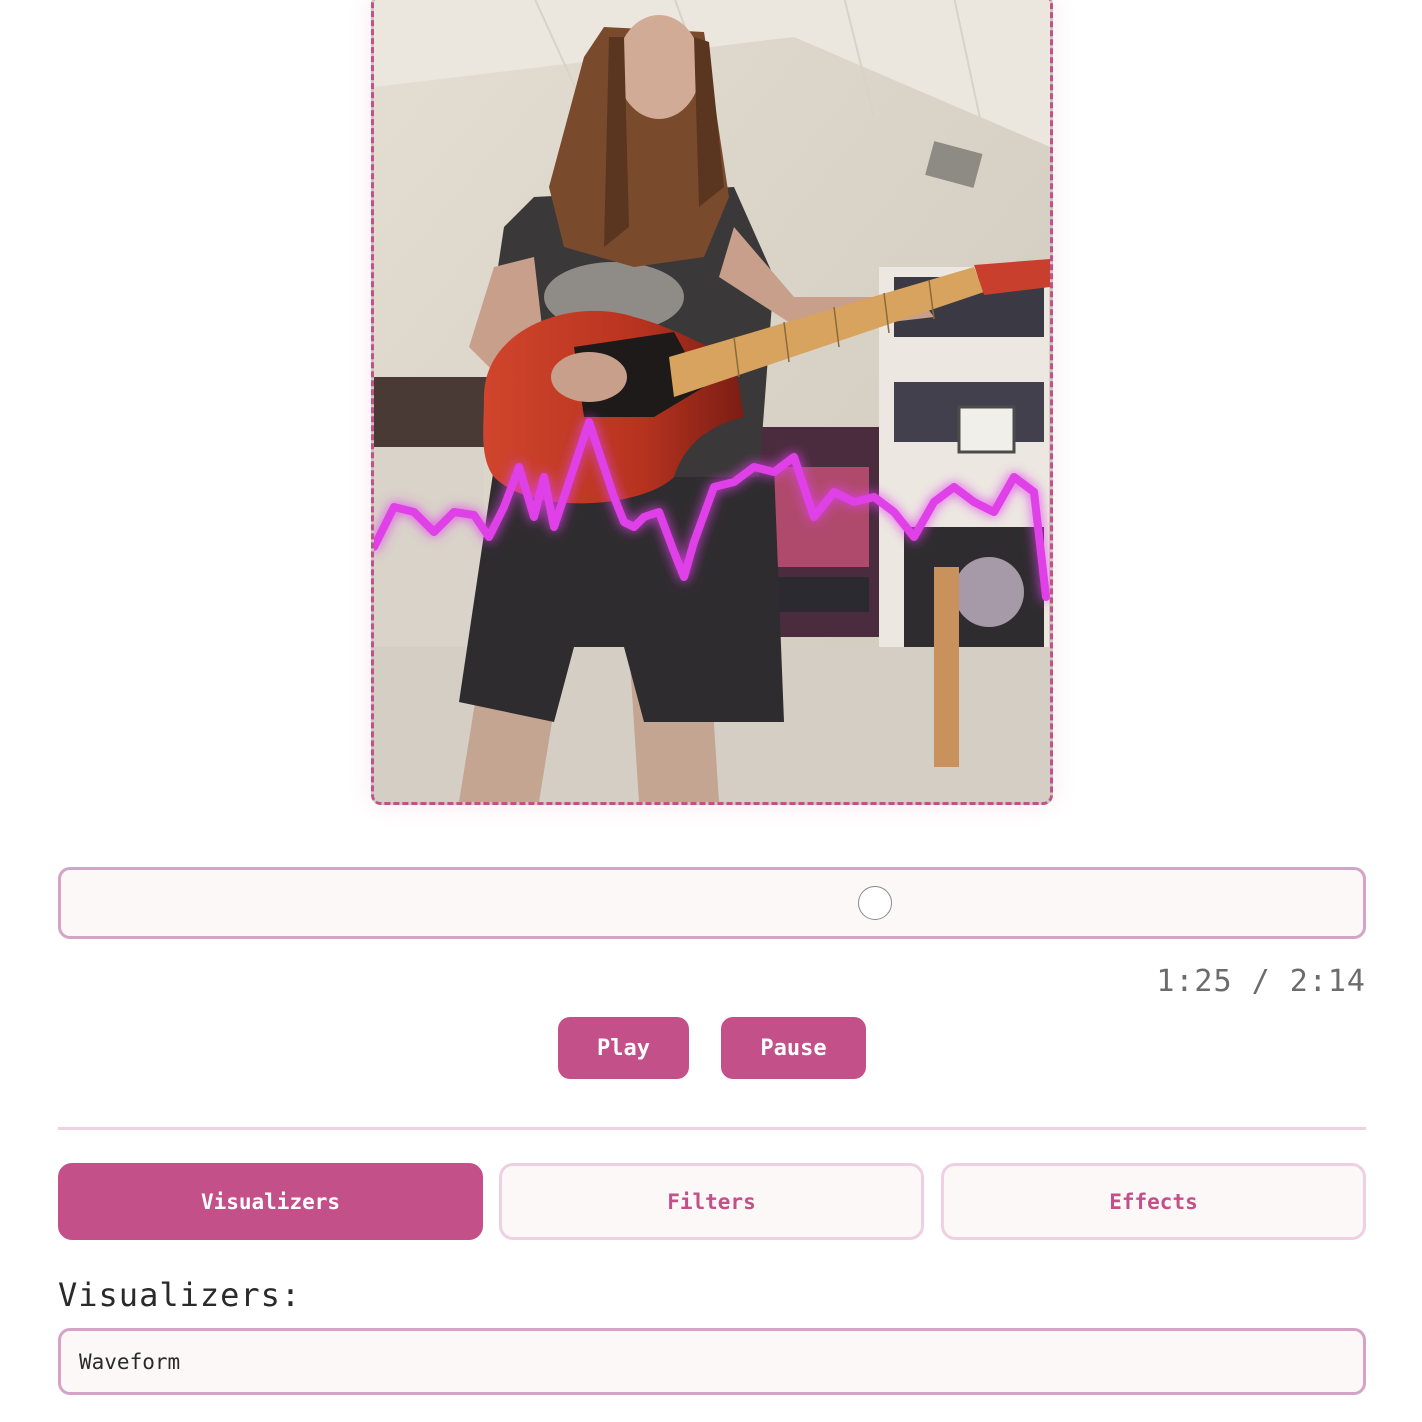  What do you see at coordinates (1153, 1201) in the screenshot?
I see `tab-effects: Effects` at bounding box center [1153, 1201].